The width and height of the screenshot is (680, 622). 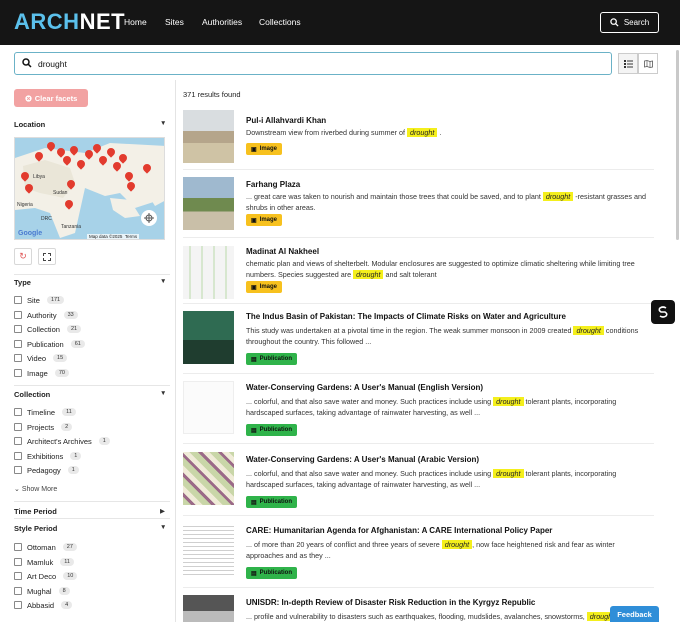 I want to click on nav-home-link: Home, so click(x=135, y=22).